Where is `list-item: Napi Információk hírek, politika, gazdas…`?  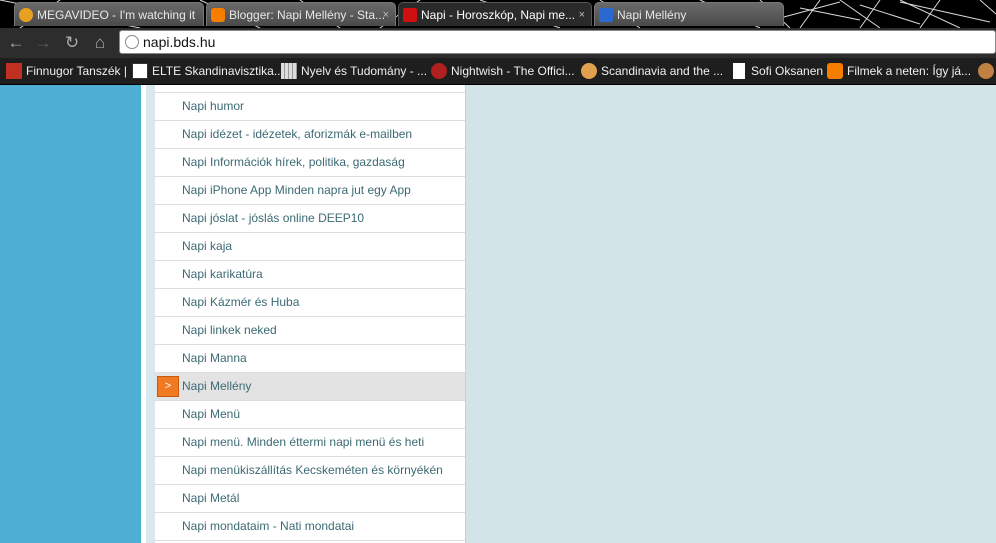
list-item: Napi Információk hírek, politika, gazdas… is located at coordinates (310, 163).